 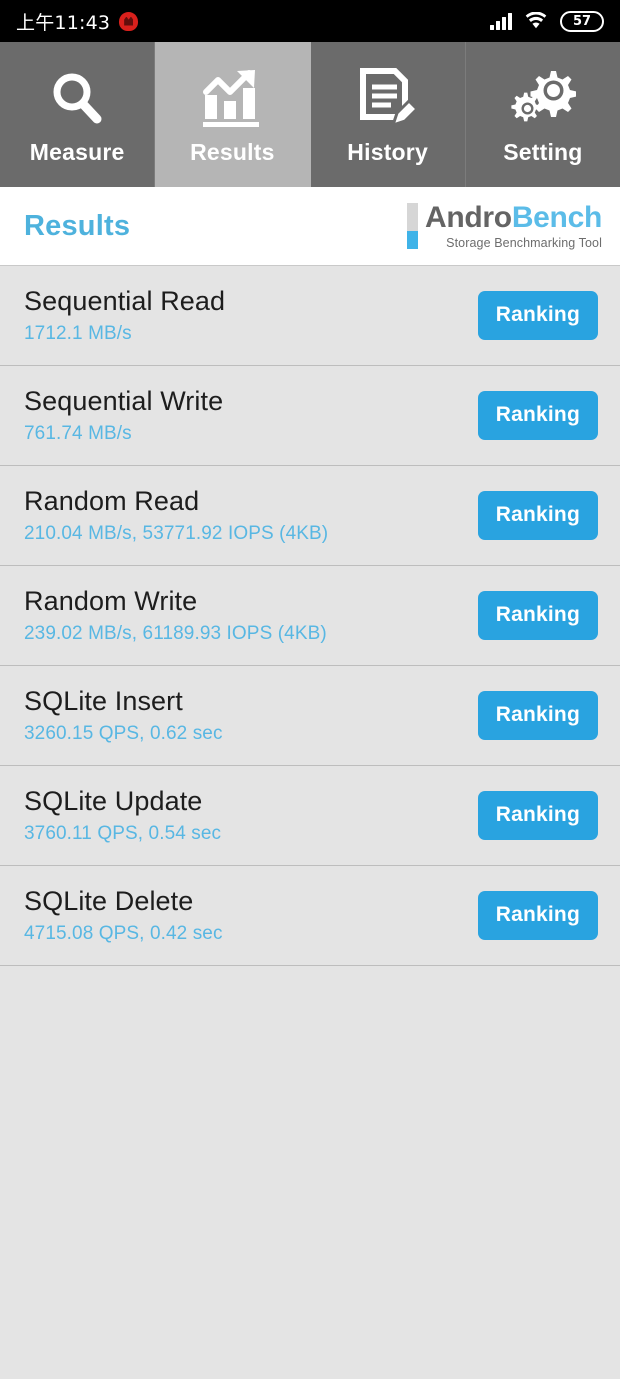 I want to click on tab-results-label: Results, so click(x=232, y=152).